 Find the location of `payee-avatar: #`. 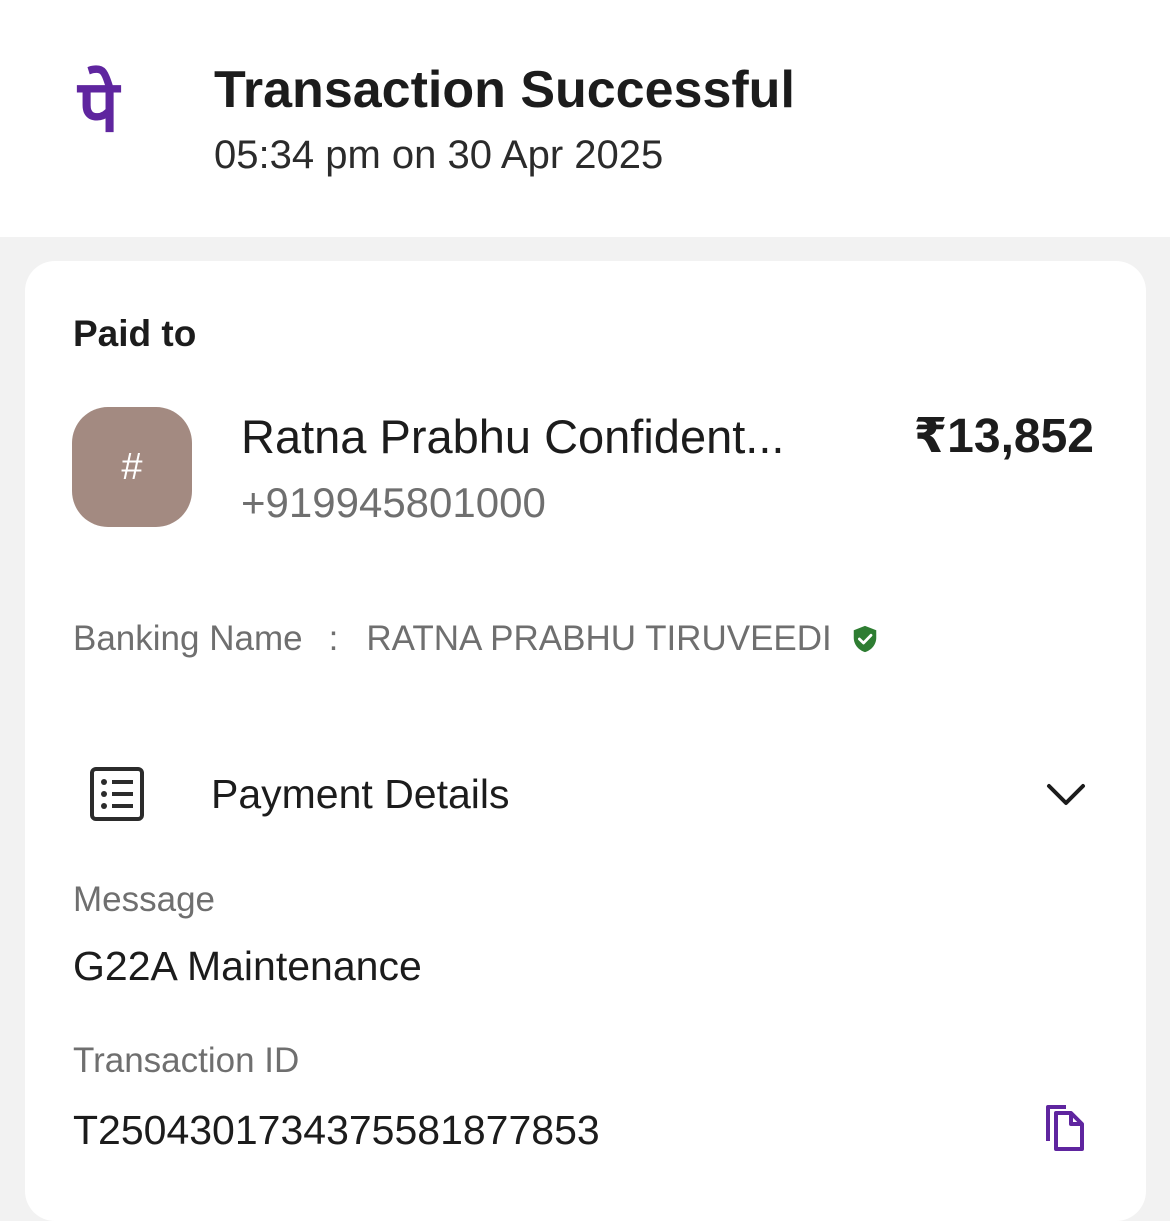

payee-avatar: # is located at coordinates (132, 467).